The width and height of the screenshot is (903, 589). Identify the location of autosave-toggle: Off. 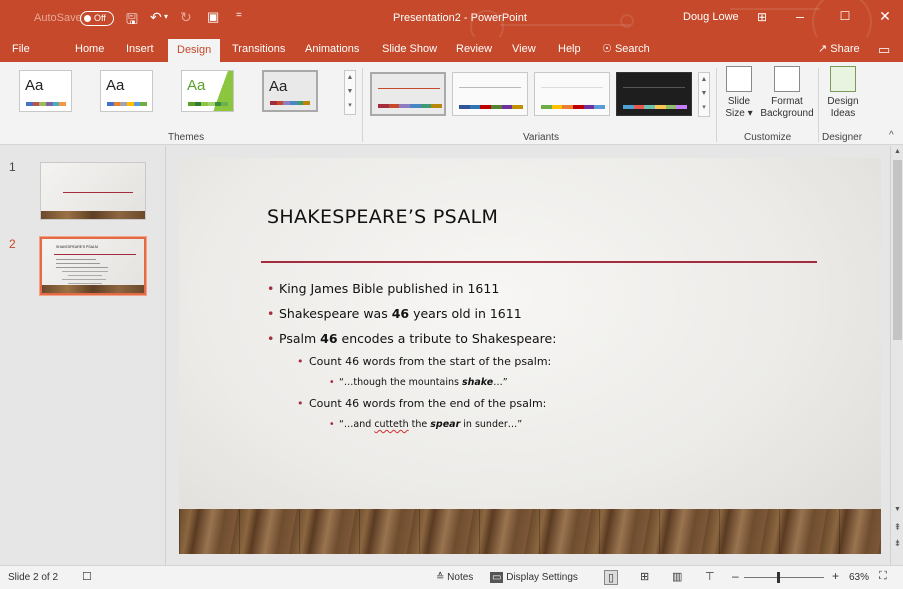
(97, 18).